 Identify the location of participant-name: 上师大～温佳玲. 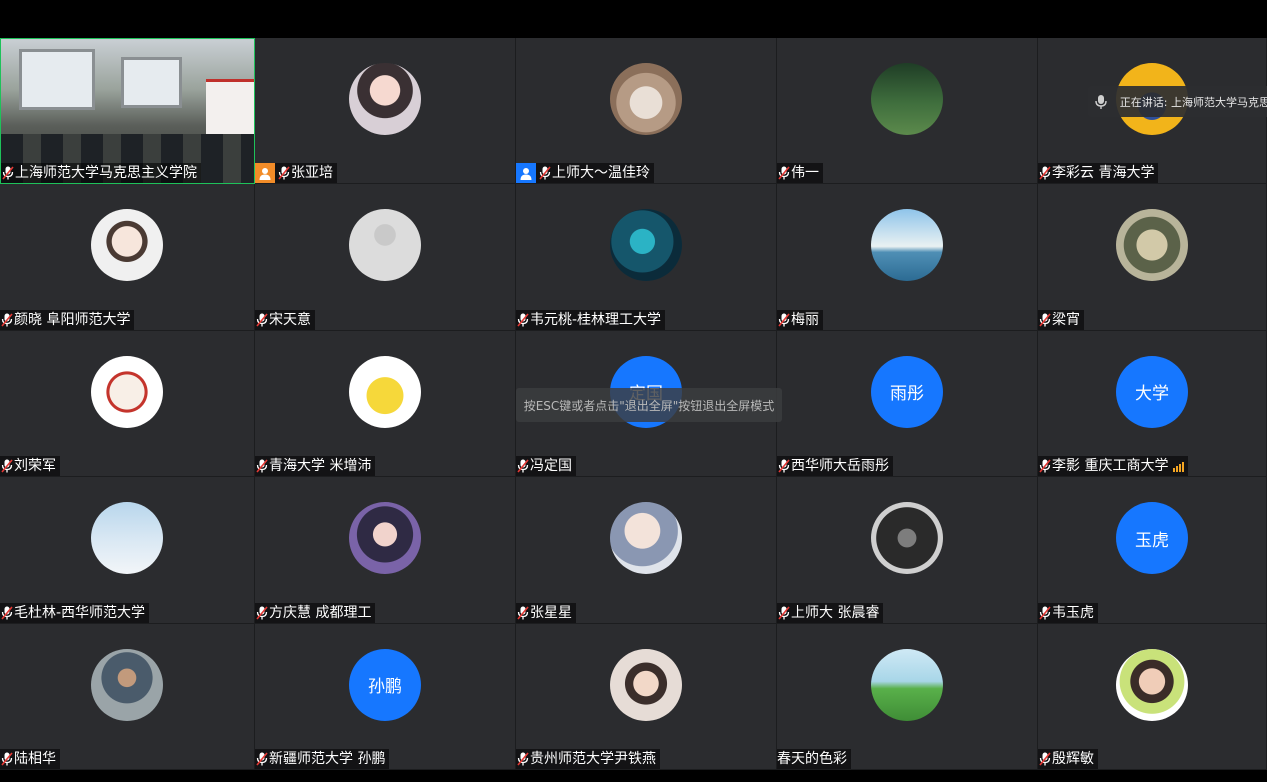
(601, 173).